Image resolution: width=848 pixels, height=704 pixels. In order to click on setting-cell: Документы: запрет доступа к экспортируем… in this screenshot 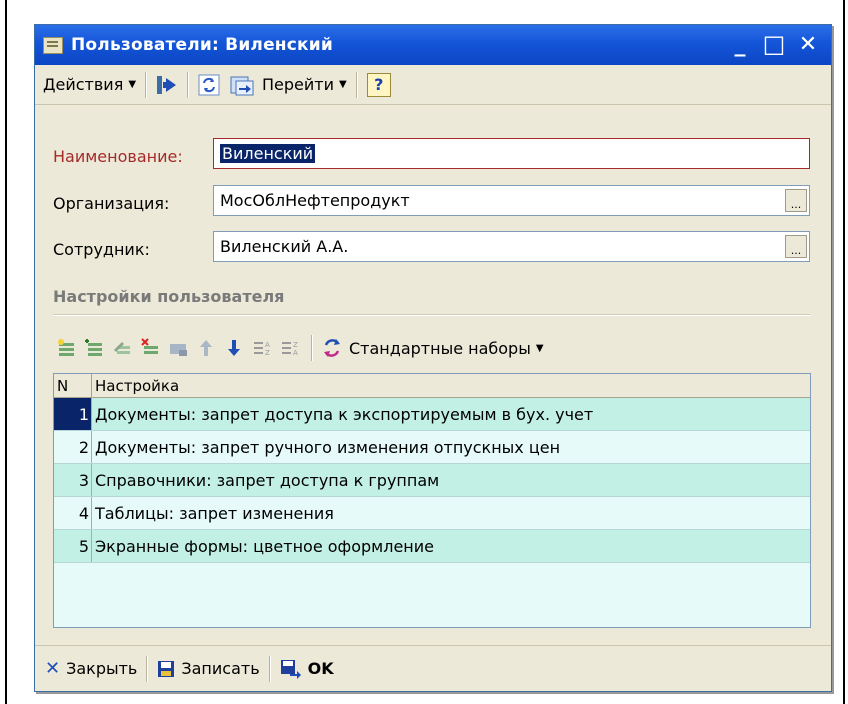, I will do `click(451, 414)`.